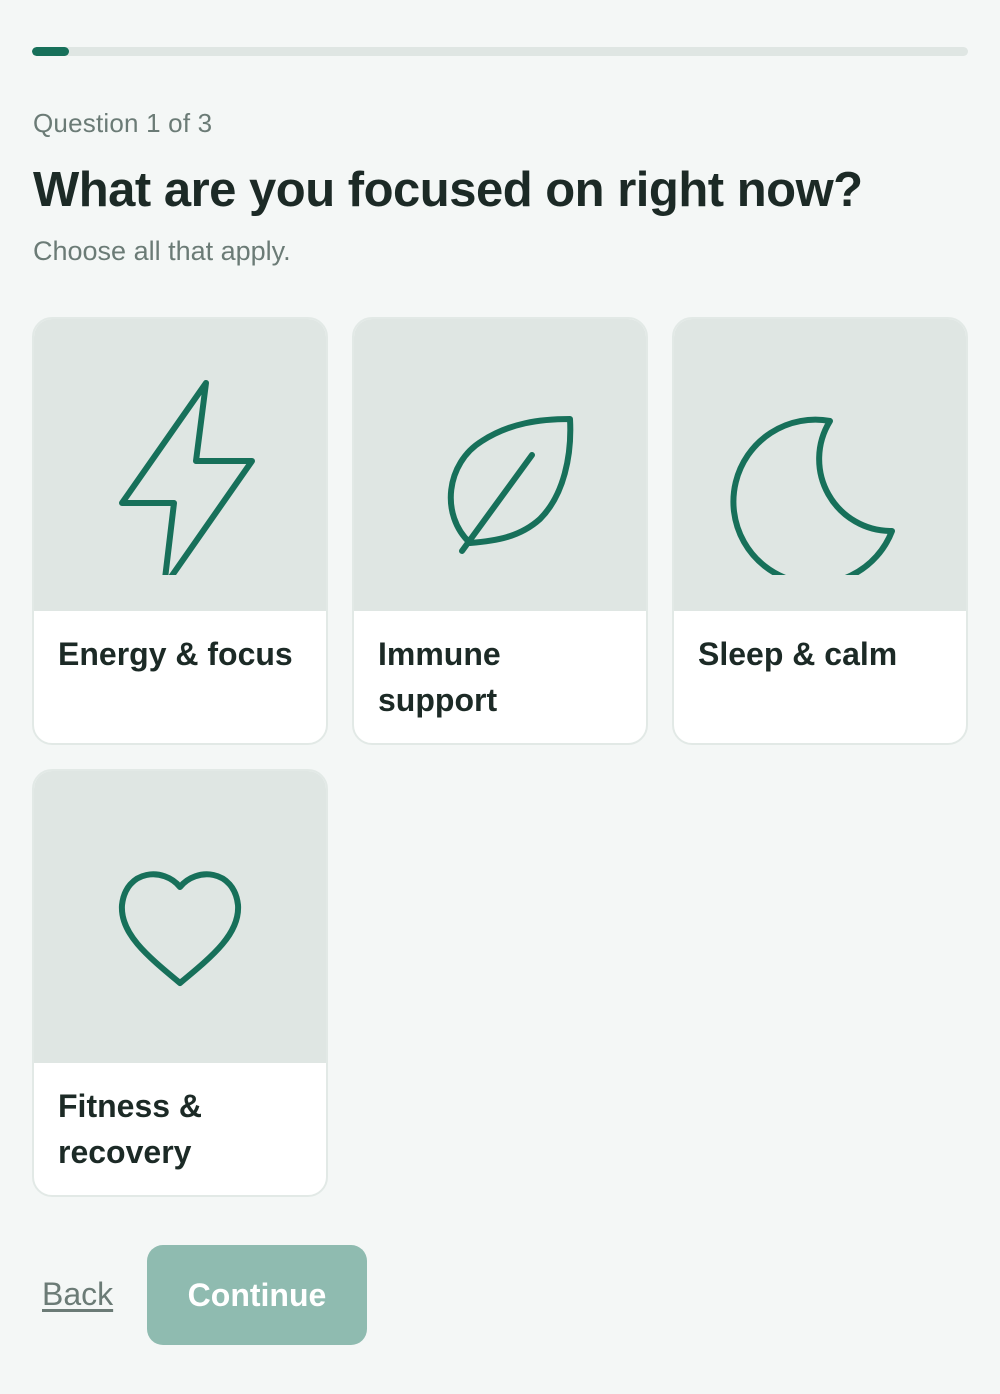 The image size is (1000, 1394). I want to click on question-counter: Question 1 of 3, so click(123, 123).